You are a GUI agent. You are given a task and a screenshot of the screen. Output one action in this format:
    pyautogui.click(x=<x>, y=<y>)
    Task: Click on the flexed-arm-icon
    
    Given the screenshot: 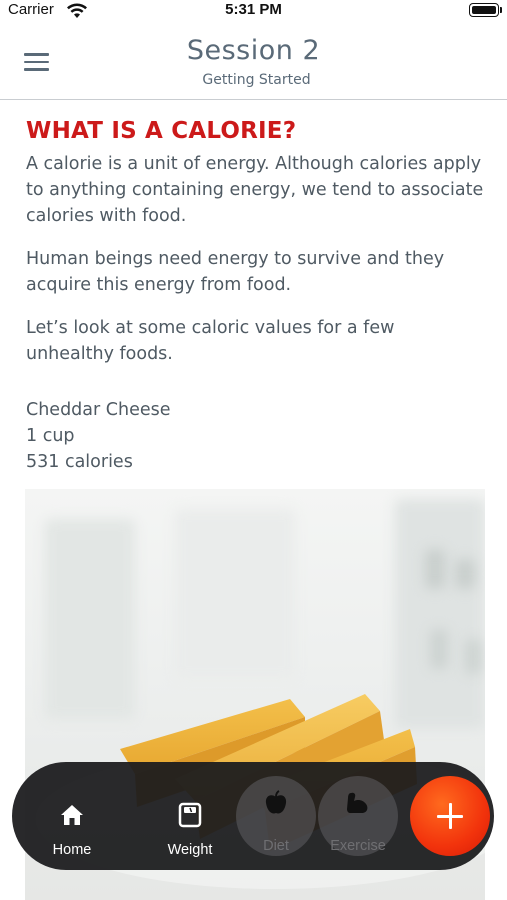 What is the action you would take?
    pyautogui.click(x=357, y=802)
    